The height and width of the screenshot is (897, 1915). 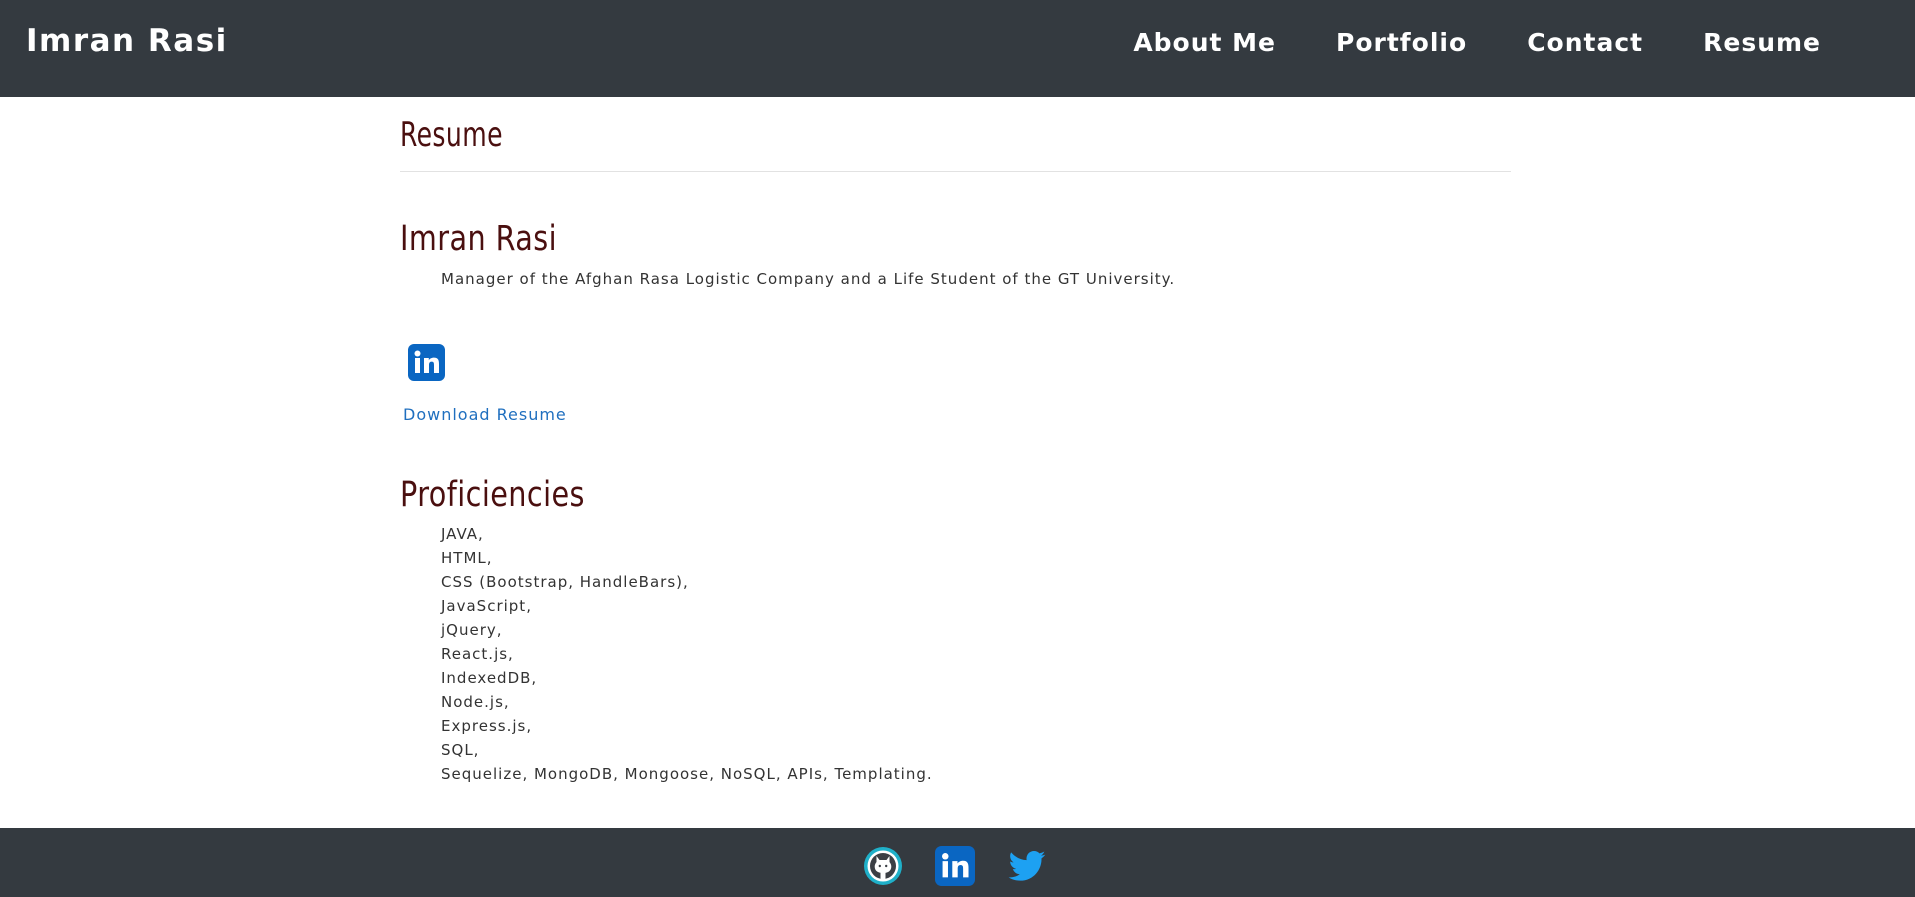 What do you see at coordinates (475, 702) in the screenshot?
I see `list-item: Node.js,` at bounding box center [475, 702].